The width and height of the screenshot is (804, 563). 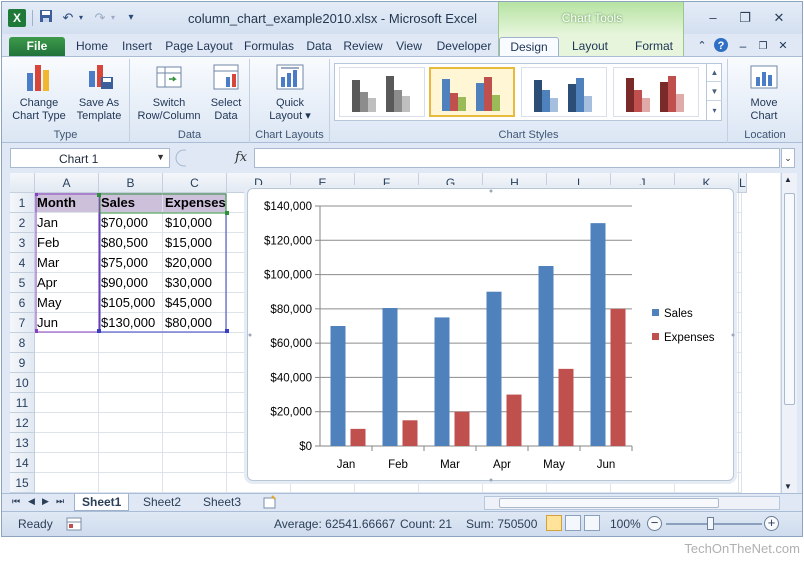 I want to click on column-header-a: A, so click(x=67, y=183).